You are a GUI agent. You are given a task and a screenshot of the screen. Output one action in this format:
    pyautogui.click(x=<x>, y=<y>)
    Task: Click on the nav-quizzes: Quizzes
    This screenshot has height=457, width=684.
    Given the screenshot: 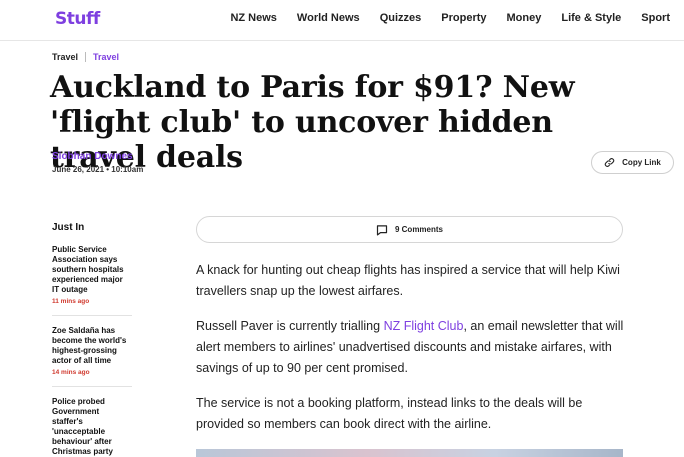 What is the action you would take?
    pyautogui.click(x=401, y=18)
    